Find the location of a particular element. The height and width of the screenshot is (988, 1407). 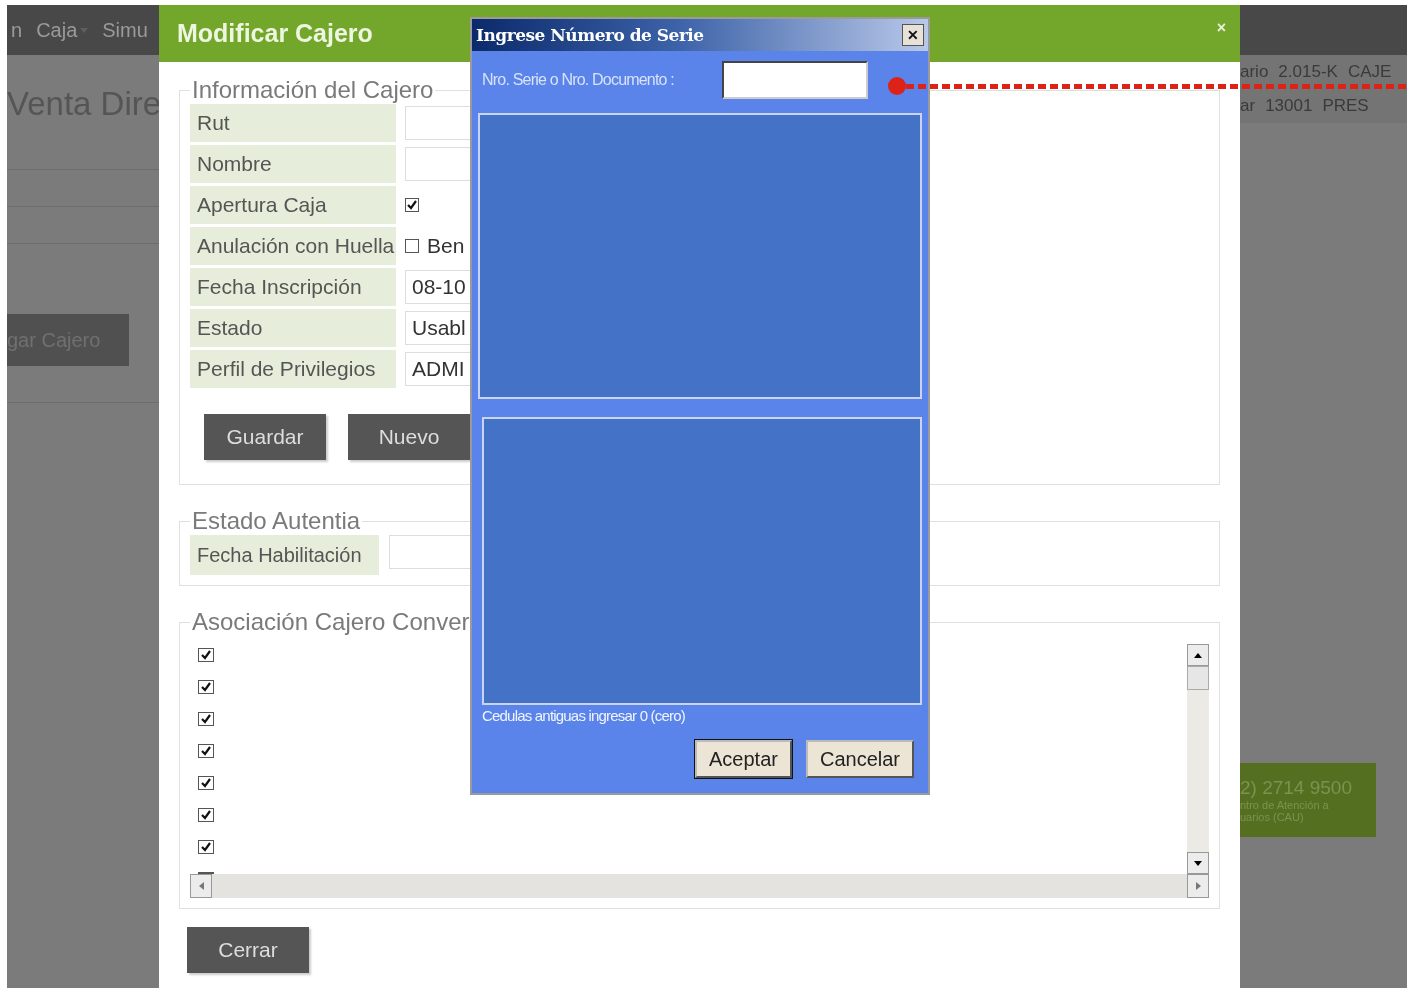

scroll-down-icon is located at coordinates (1198, 863).